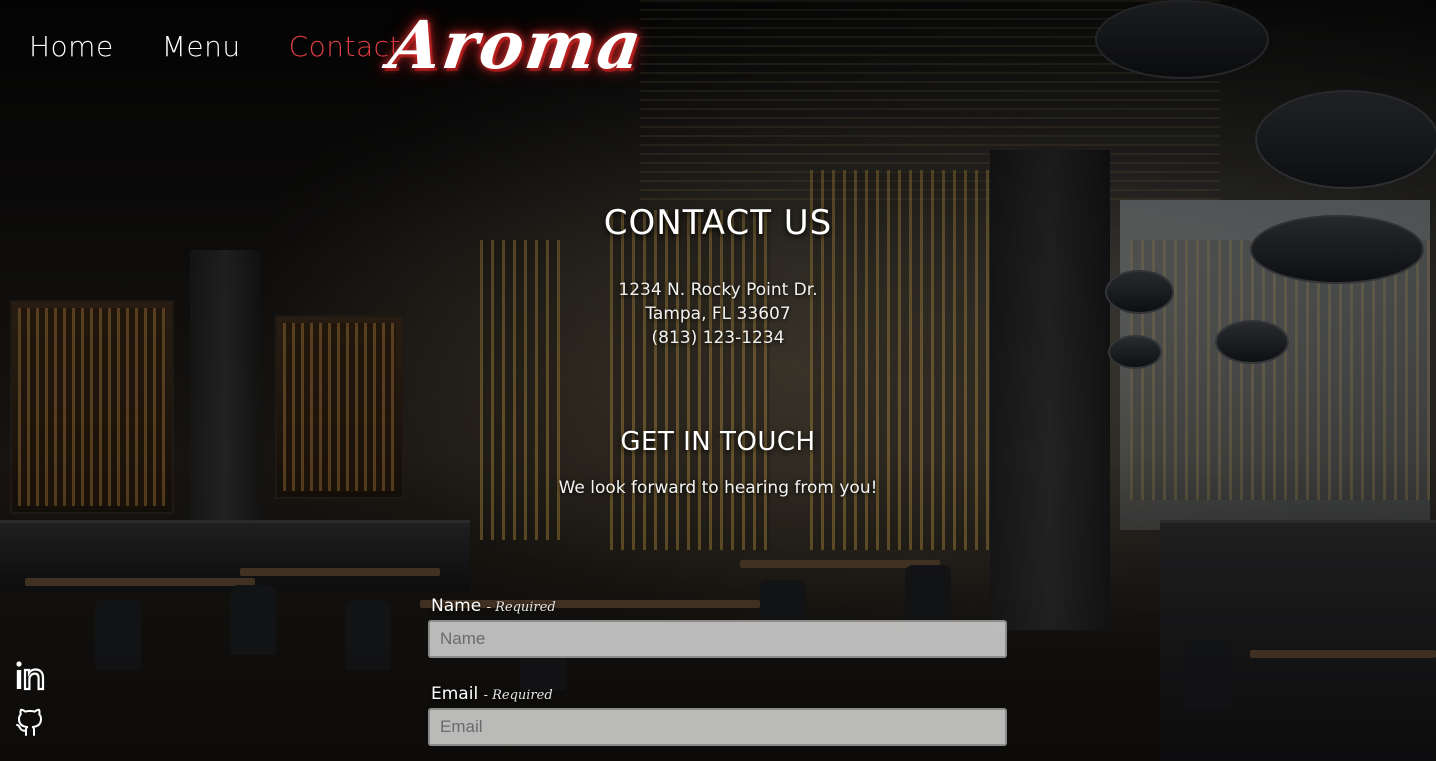 The width and height of the screenshot is (1436, 761). I want to click on contact-form: Name - Required Email - Required, so click(718, 678).